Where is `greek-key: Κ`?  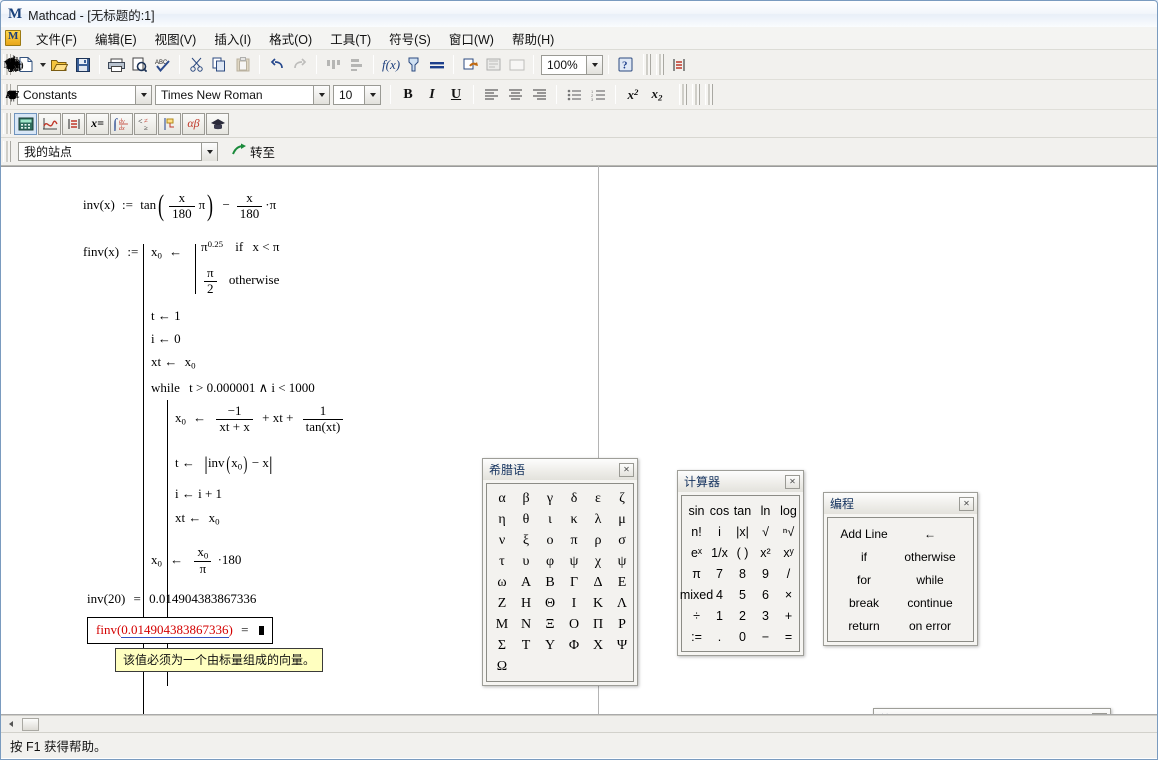 greek-key: Κ is located at coordinates (598, 603).